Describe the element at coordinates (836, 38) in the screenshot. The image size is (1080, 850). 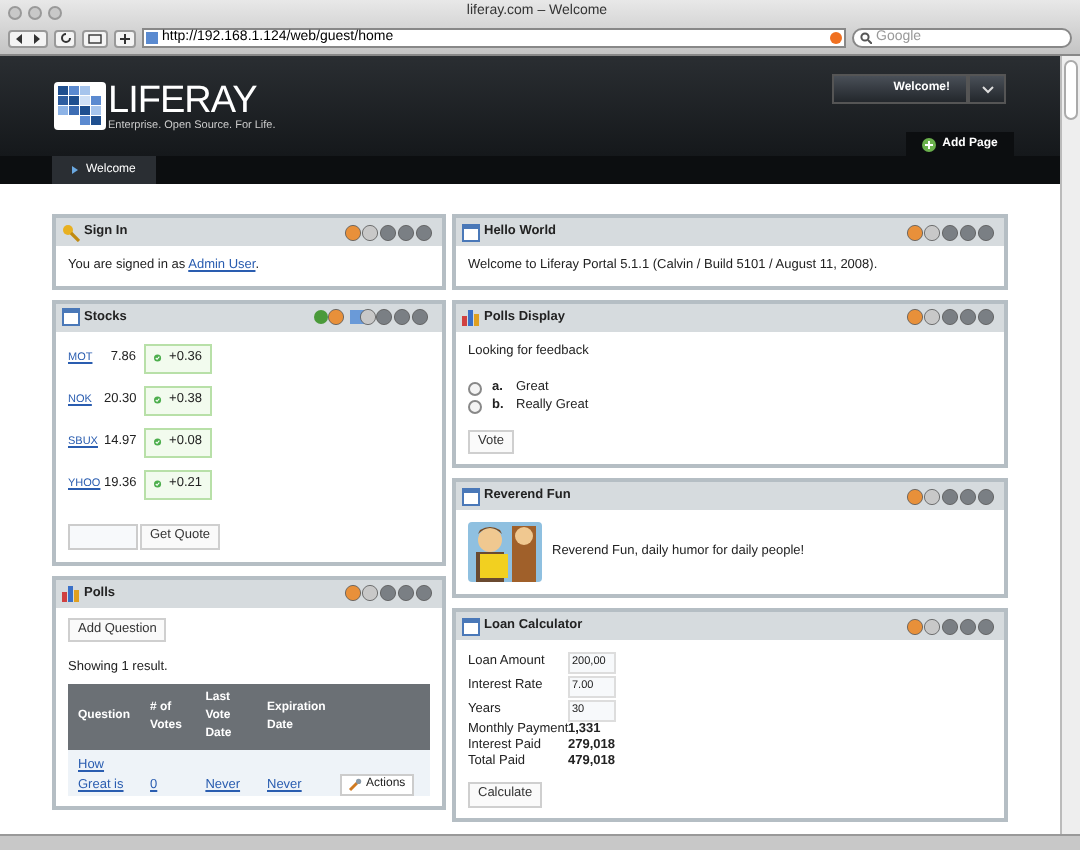
I see `refresh-icon` at that location.